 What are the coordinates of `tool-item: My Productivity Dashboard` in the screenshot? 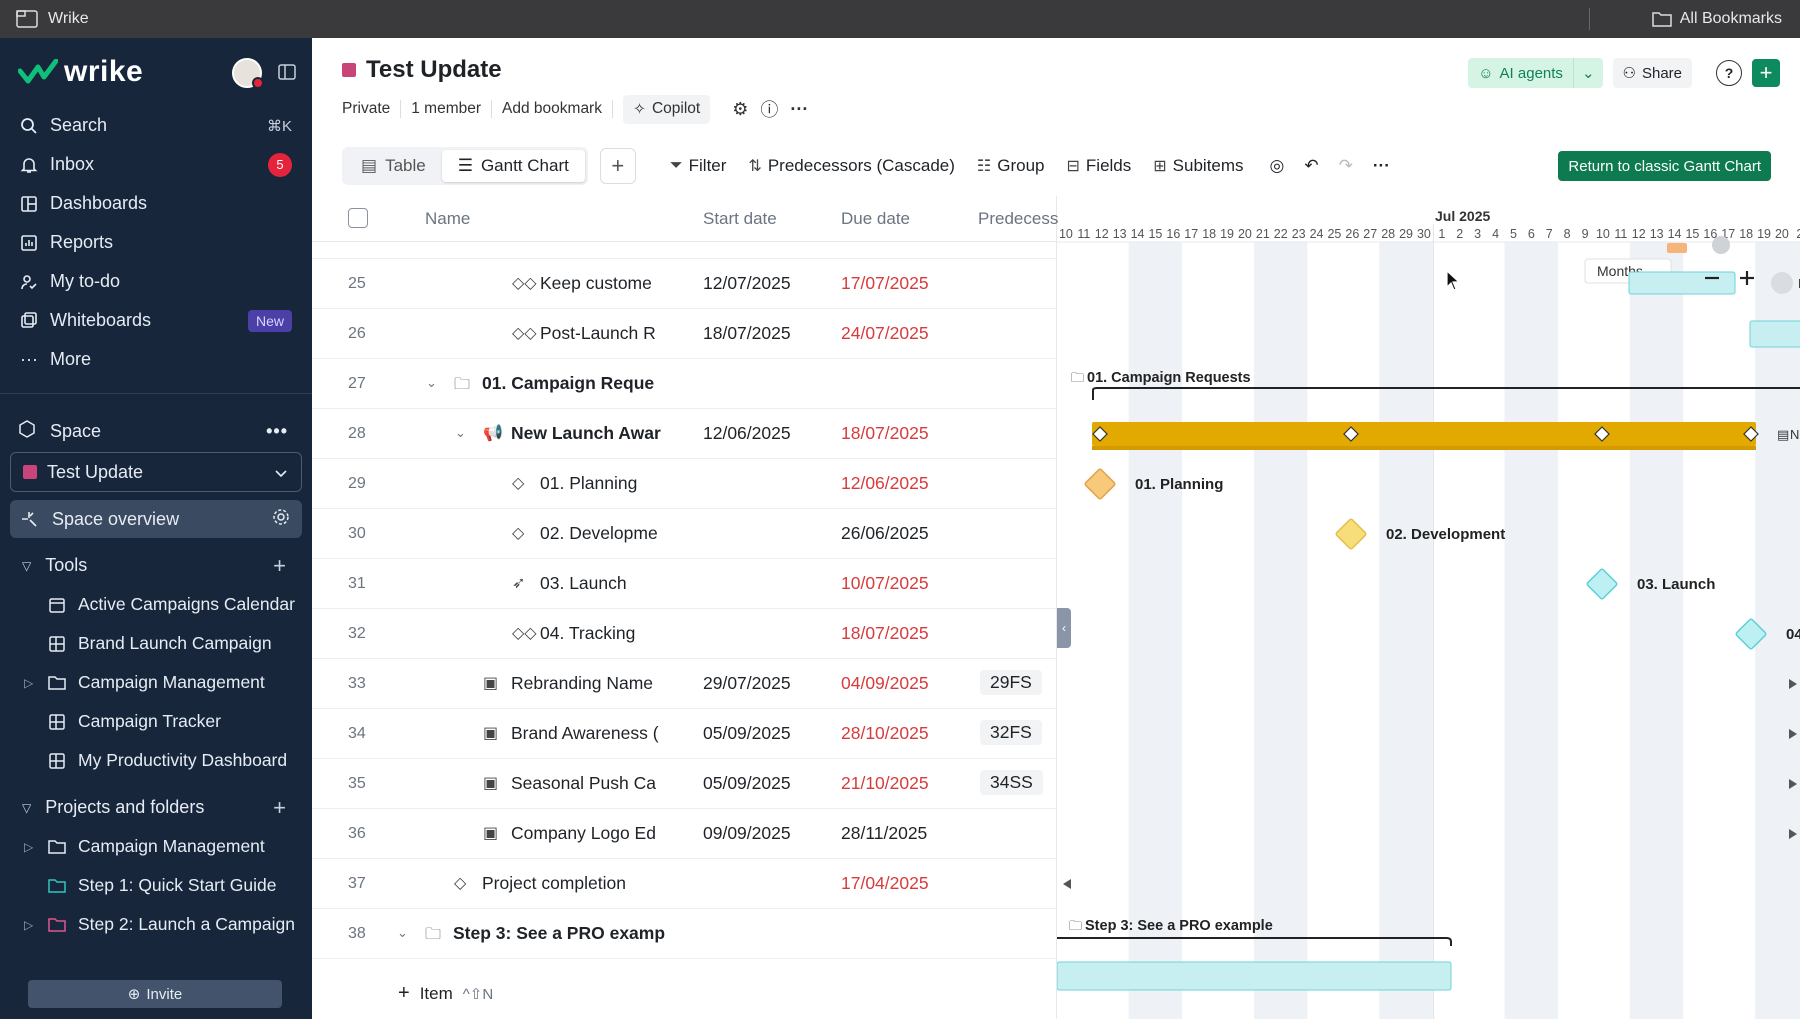 It's located at (156, 760).